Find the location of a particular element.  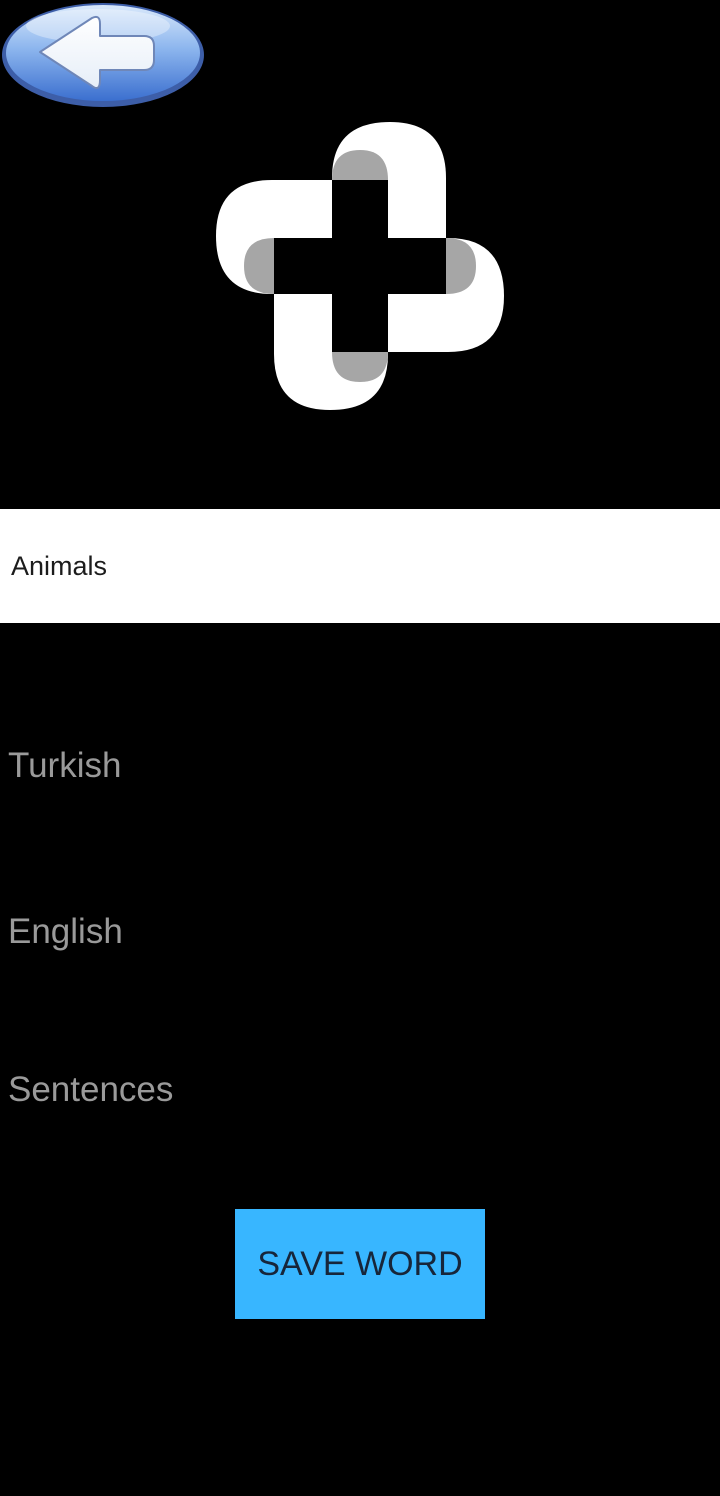

add-plus-icon is located at coordinates (360, 266).